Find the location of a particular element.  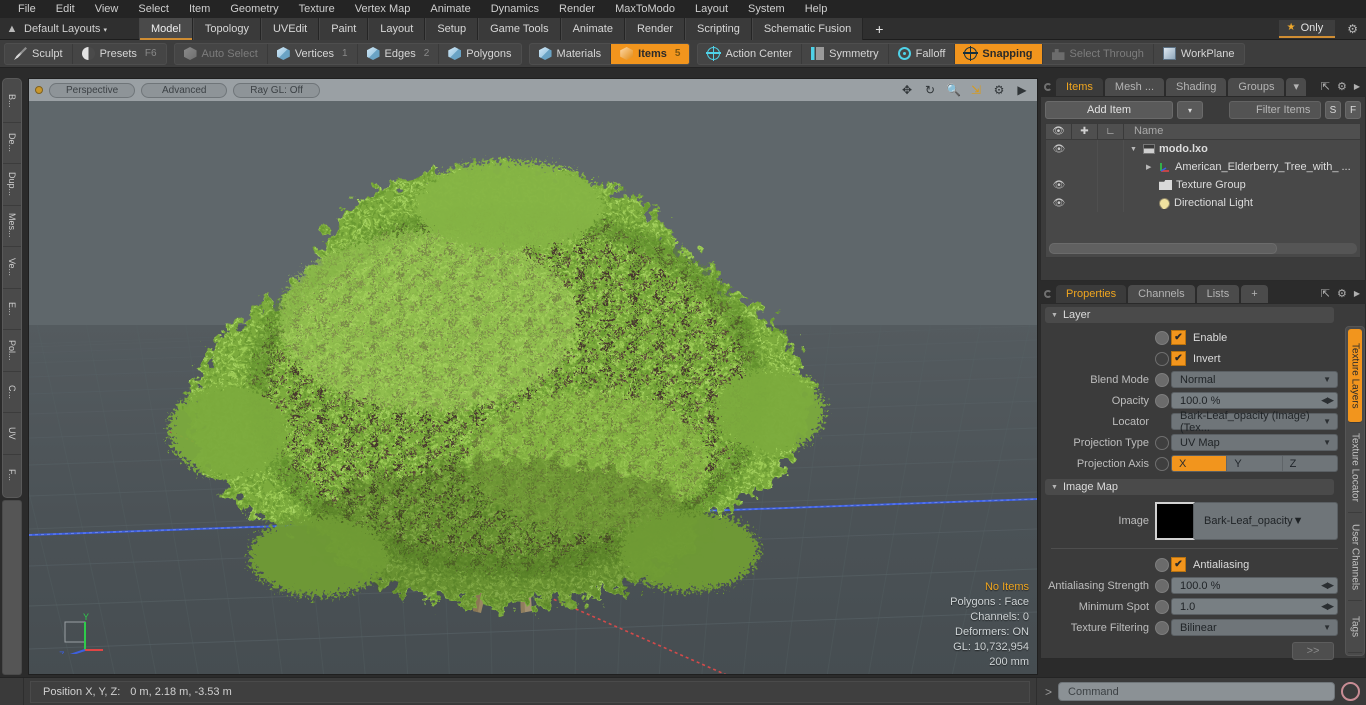

filter-items-input: Filter Items is located at coordinates (1275, 110).